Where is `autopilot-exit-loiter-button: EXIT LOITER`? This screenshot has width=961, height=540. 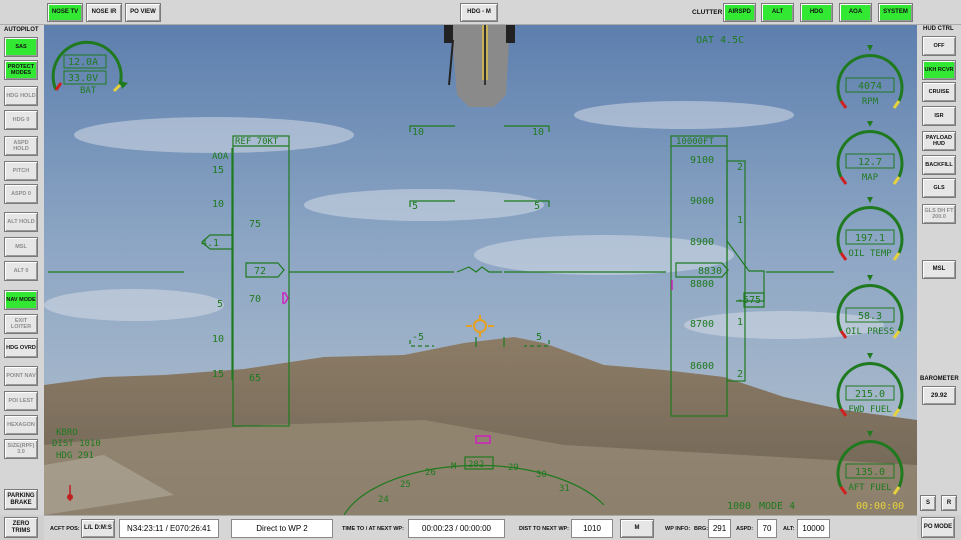 autopilot-exit-loiter-button: EXIT LOITER is located at coordinates (21, 324).